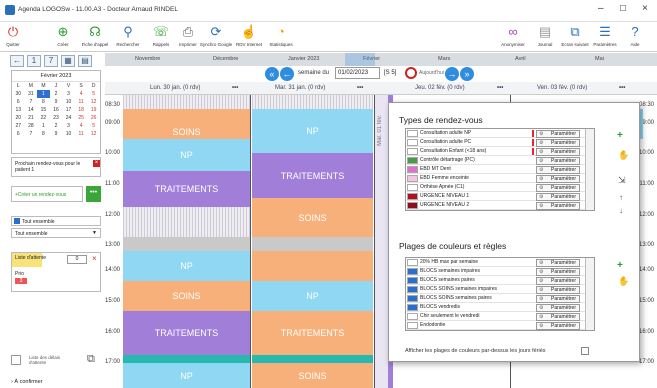  I want to click on month-label: Novembre, so click(147, 59).